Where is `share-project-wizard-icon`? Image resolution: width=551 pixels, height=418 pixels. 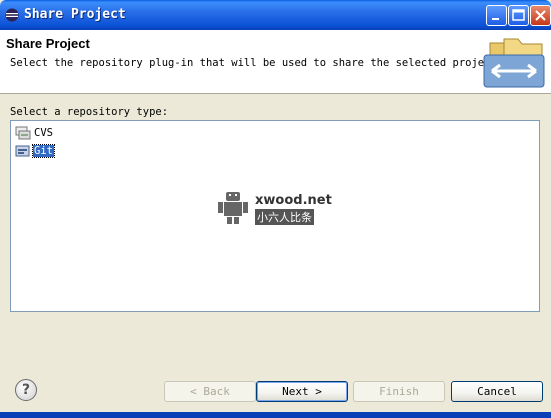
share-project-wizard-icon is located at coordinates (514, 63).